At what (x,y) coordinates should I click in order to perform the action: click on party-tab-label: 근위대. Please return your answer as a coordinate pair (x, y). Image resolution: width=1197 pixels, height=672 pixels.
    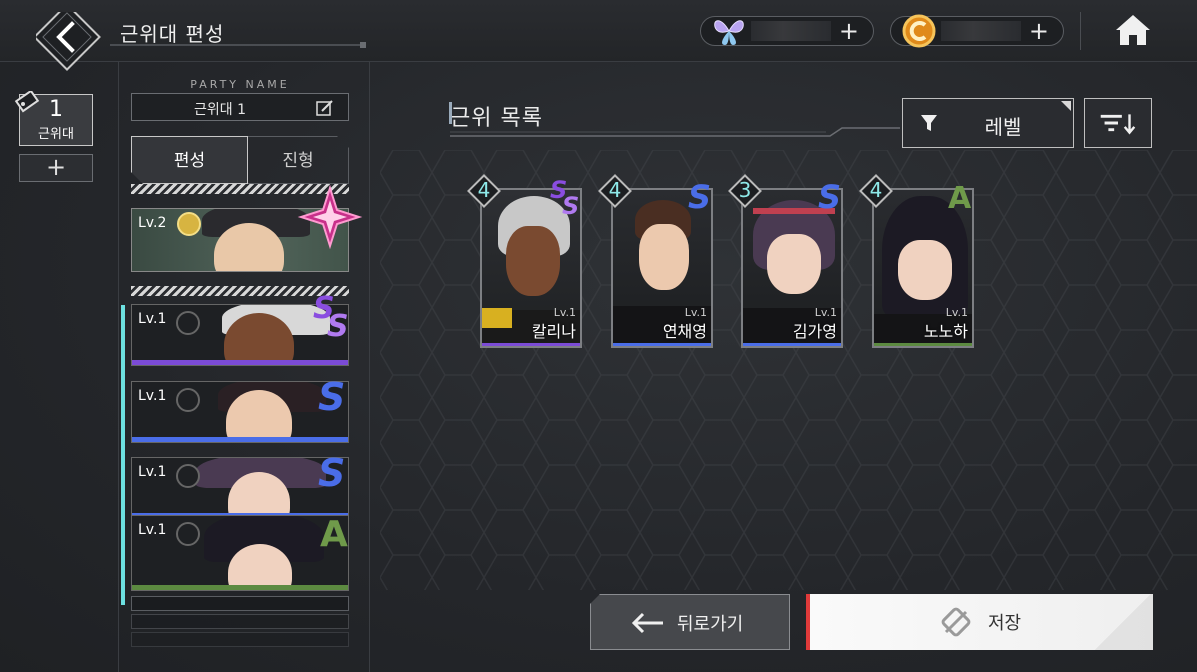
    Looking at the image, I should click on (56, 134).